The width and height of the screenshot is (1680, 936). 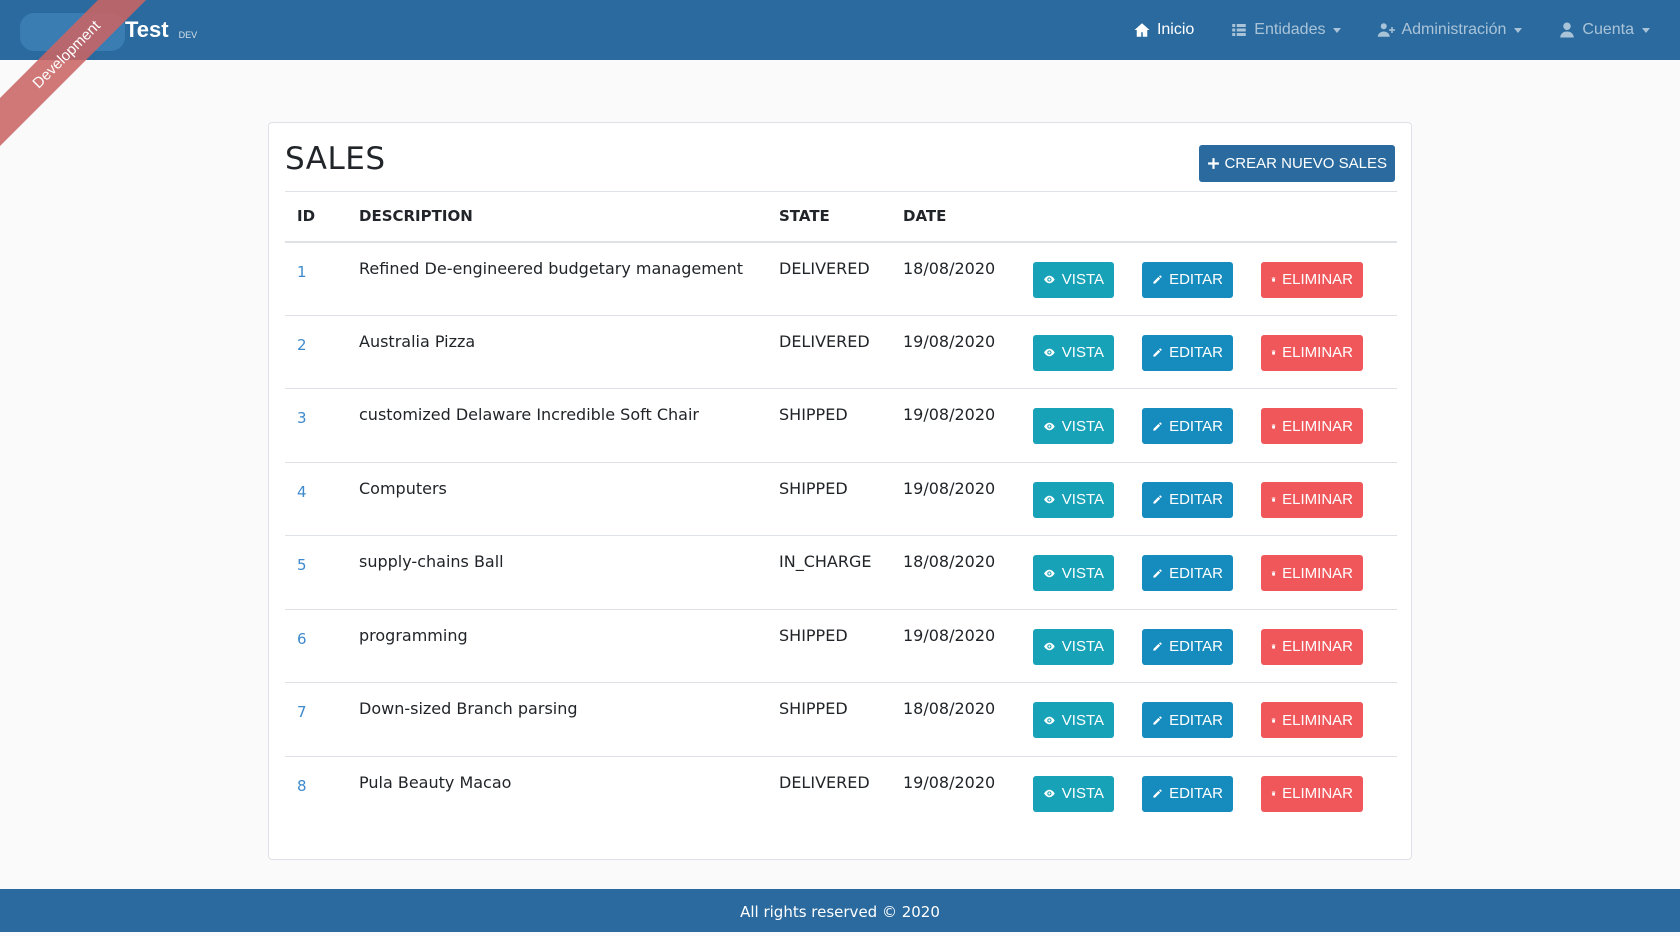 I want to click on create-sales-button: CREAR NUEVO SALES, so click(x=1297, y=163).